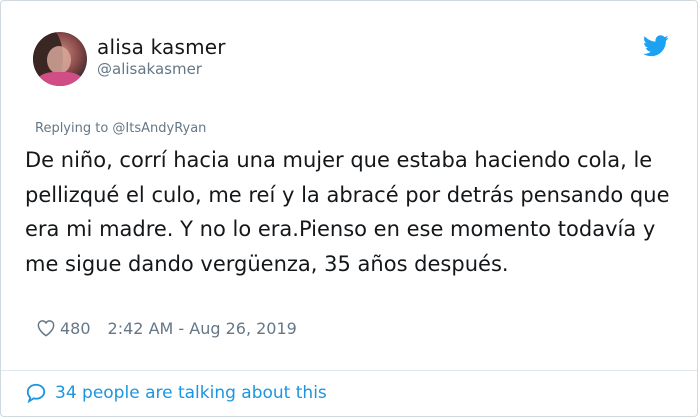 This screenshot has height=419, width=700. Describe the element at coordinates (161, 47) in the screenshot. I see `author-name: alisa kasmer` at that location.